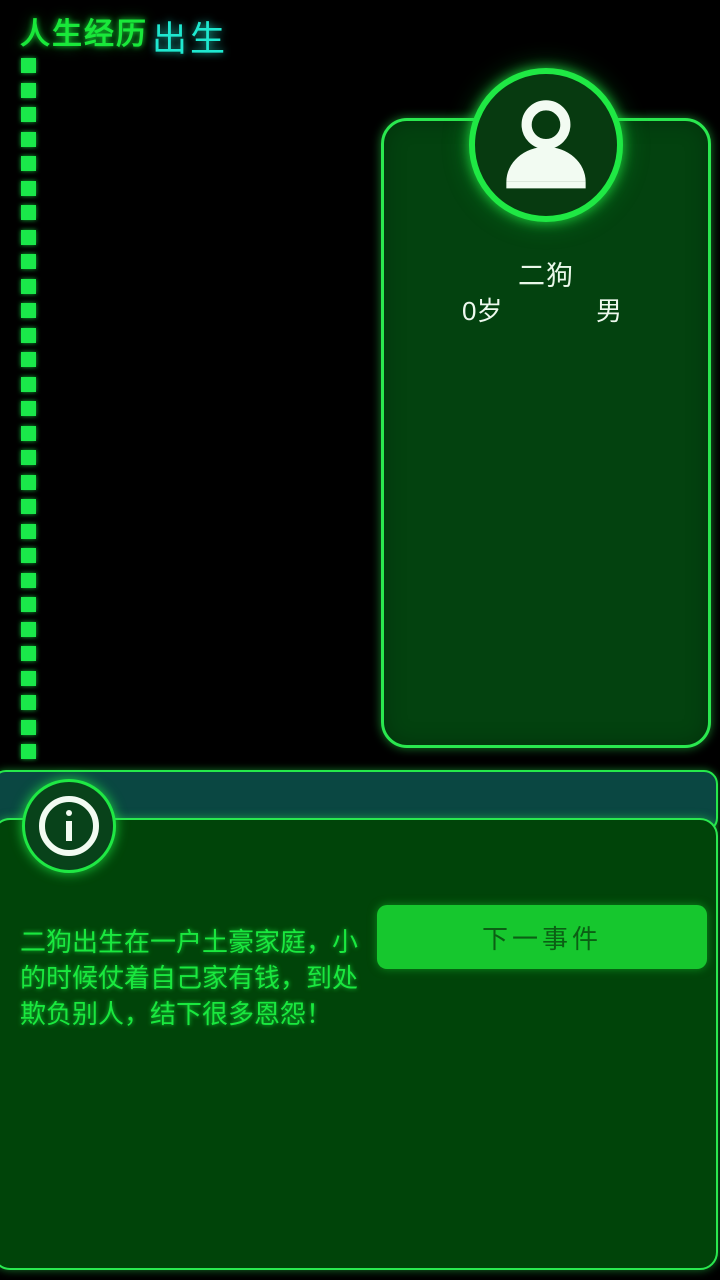 This screenshot has width=720, height=1280. I want to click on profile-age: 0岁, so click(482, 311).